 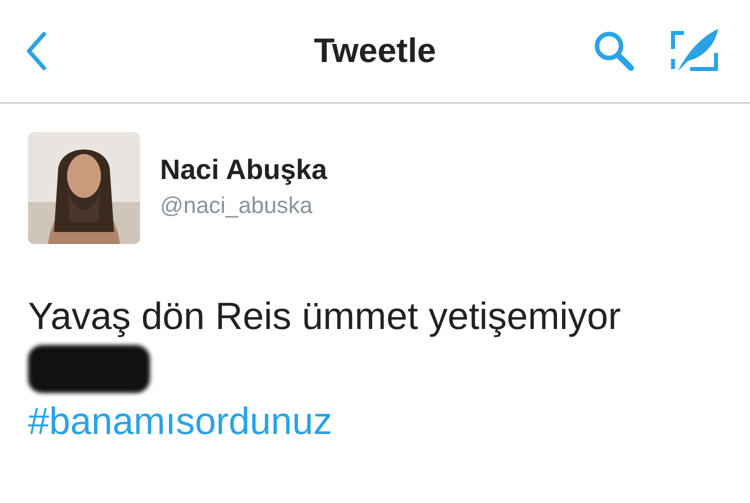 I want to click on back-icon, so click(x=36, y=51).